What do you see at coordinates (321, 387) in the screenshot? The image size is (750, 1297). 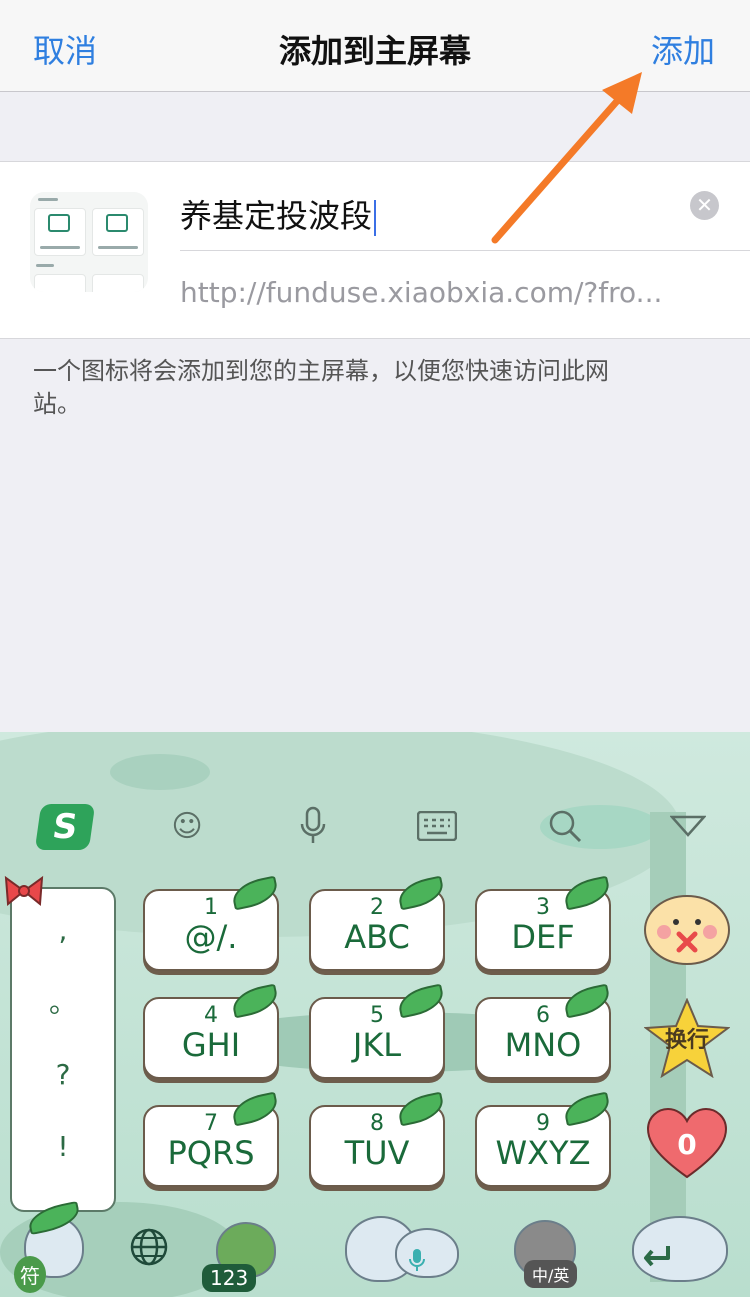 I see `hint-text: 一个图标将会添加到您的主屏幕，以便您快速访问此网站。` at bounding box center [321, 387].